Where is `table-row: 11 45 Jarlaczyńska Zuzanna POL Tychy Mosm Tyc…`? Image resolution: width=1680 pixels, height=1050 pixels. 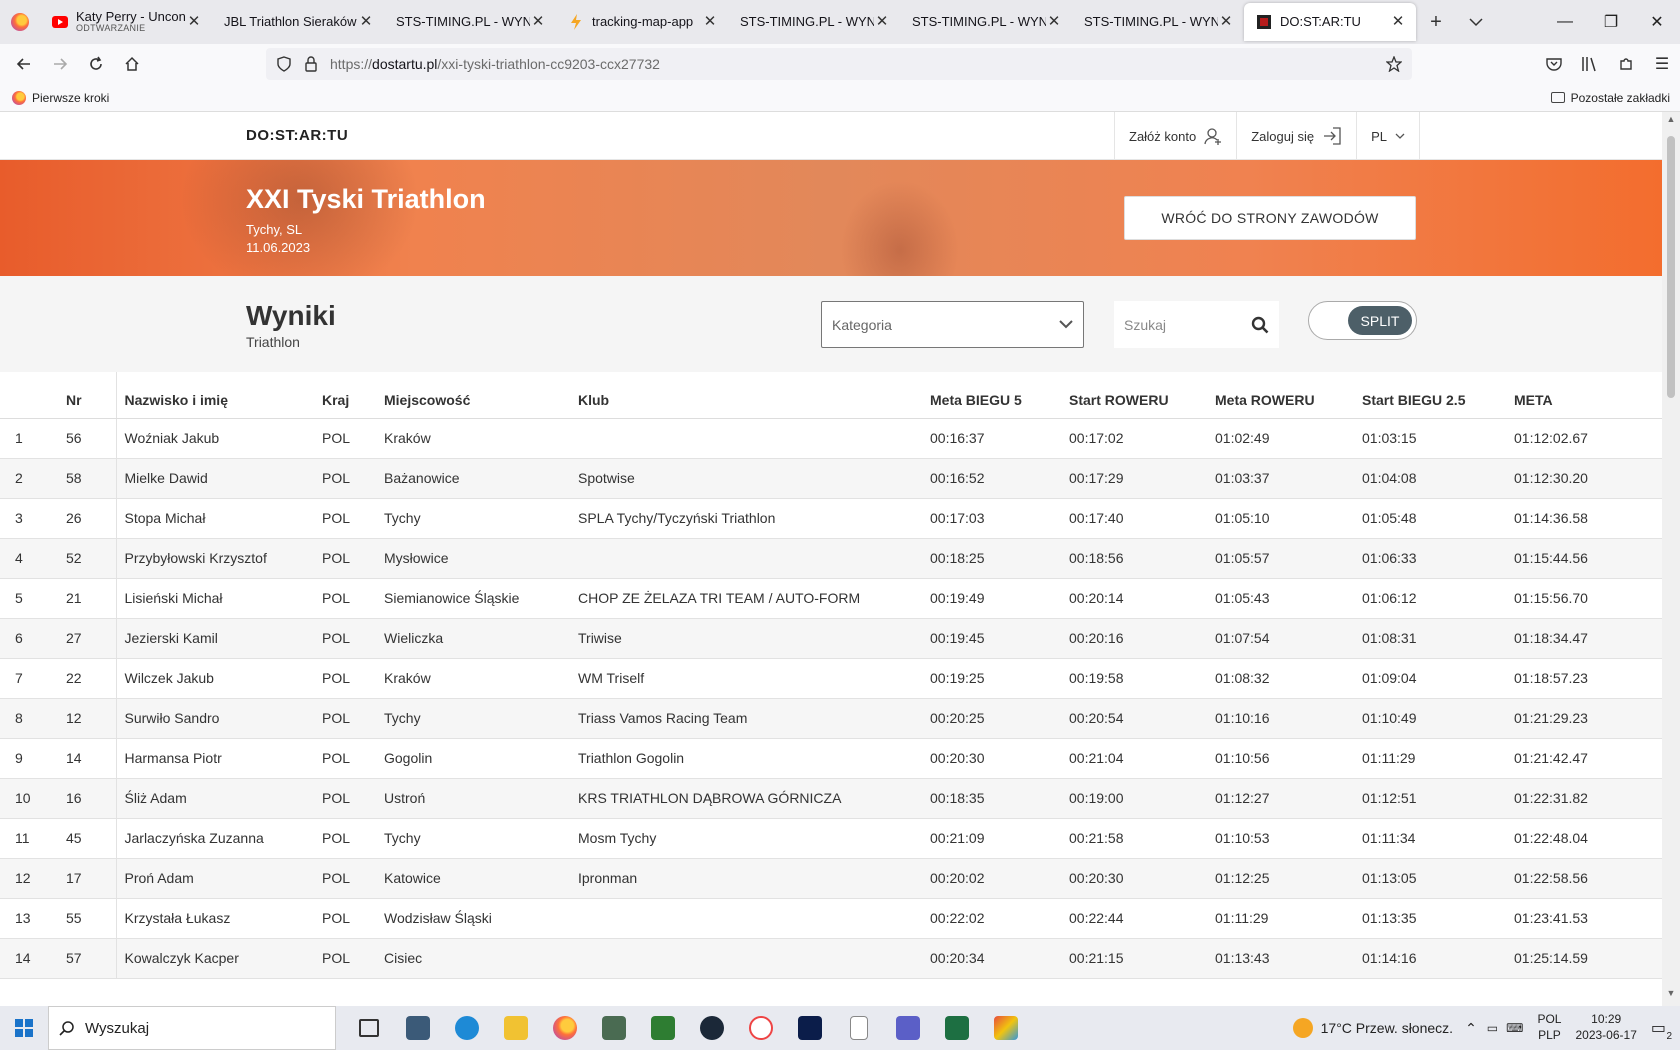
table-row: 11 45 Jarlaczyńska Zuzanna POL Tychy Mosm Tyc… is located at coordinates (831, 838).